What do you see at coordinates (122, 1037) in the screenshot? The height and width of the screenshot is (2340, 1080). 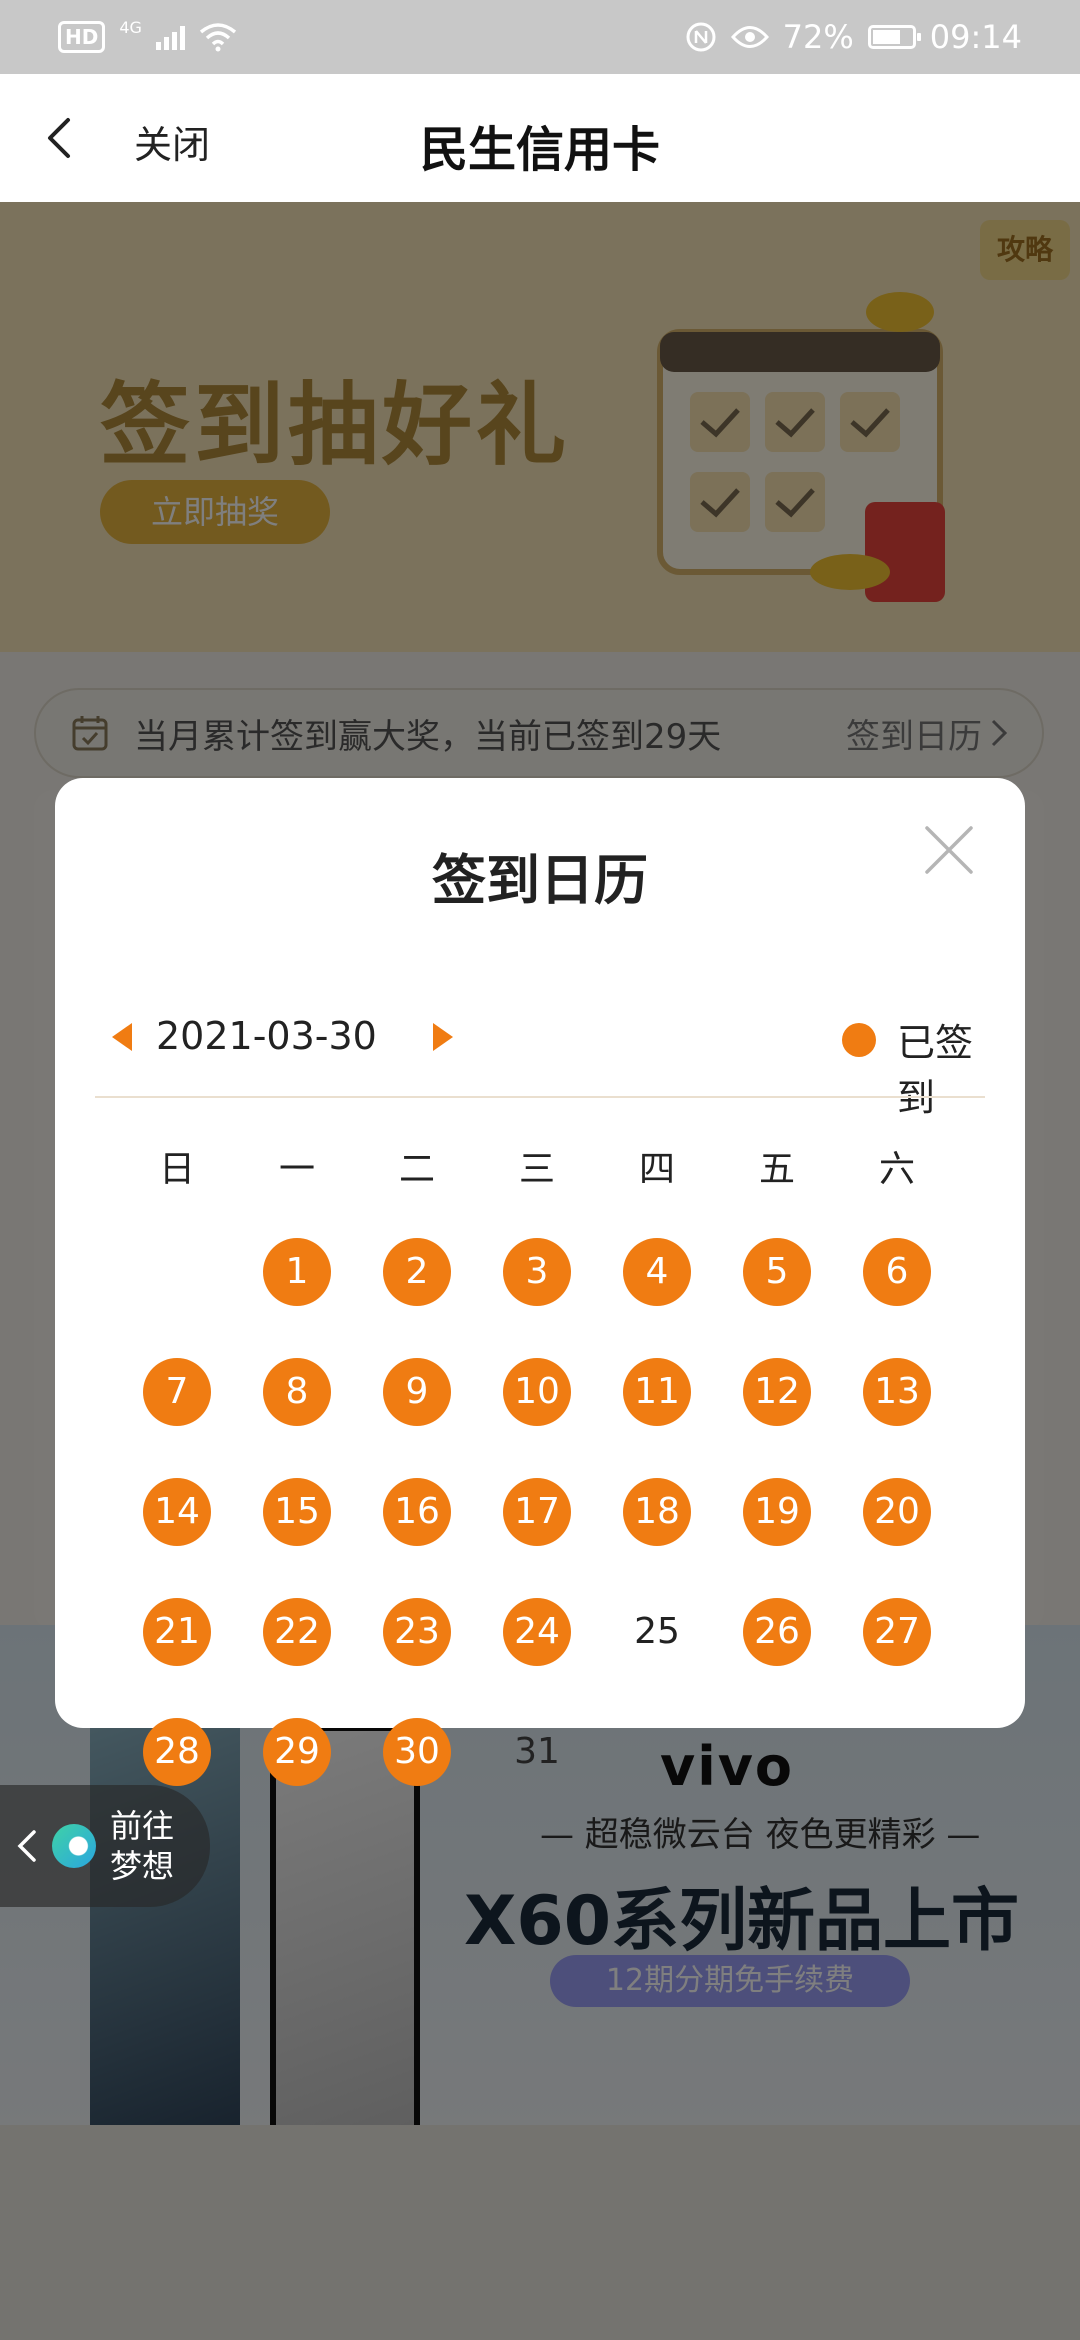 I see `prev-month-arrow-icon` at bounding box center [122, 1037].